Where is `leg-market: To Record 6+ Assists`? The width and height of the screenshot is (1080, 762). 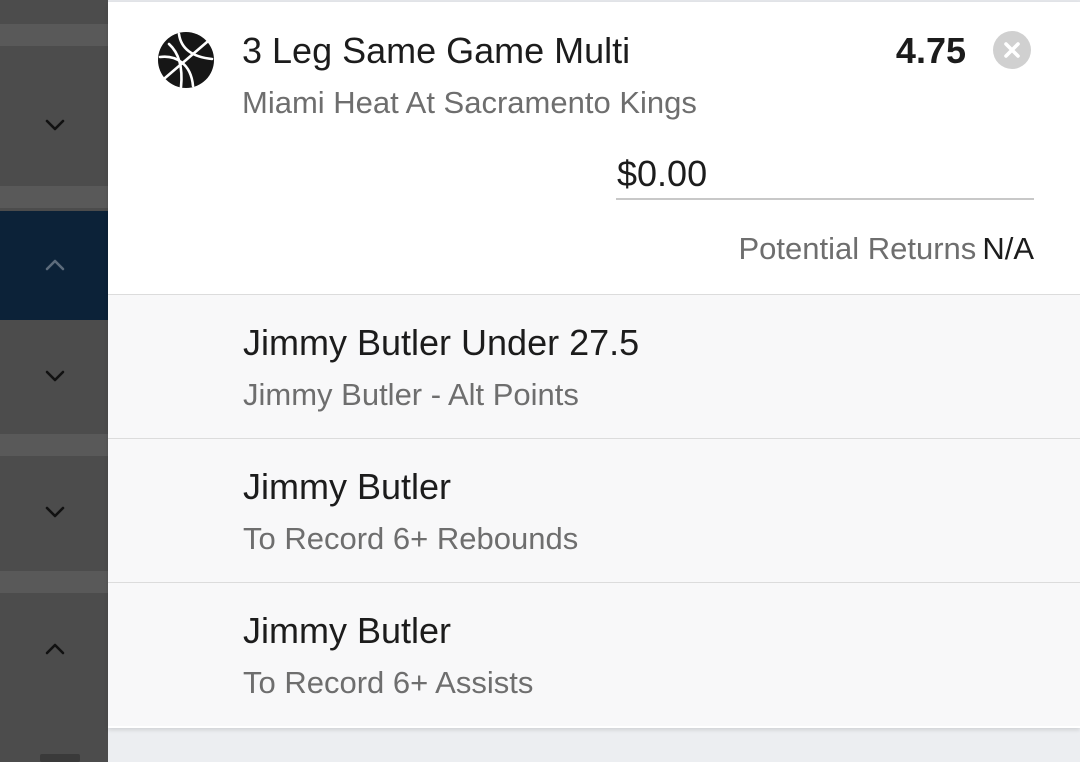
leg-market: To Record 6+ Assists is located at coordinates (388, 682).